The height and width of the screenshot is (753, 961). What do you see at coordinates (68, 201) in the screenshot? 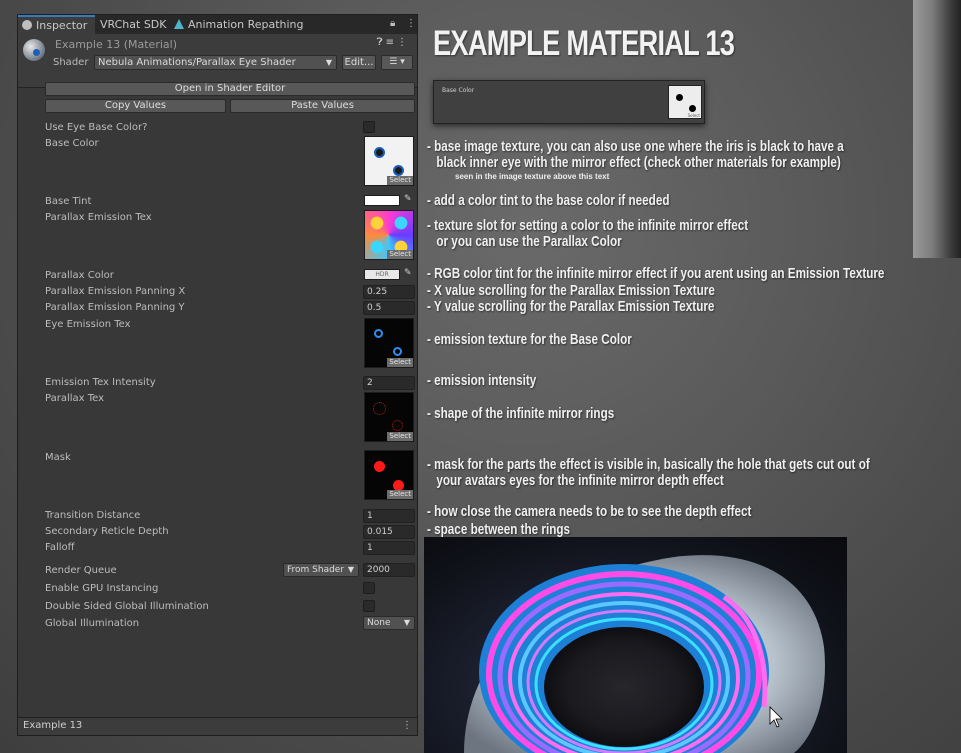
I see `base-tint-label: Base Tint` at bounding box center [68, 201].